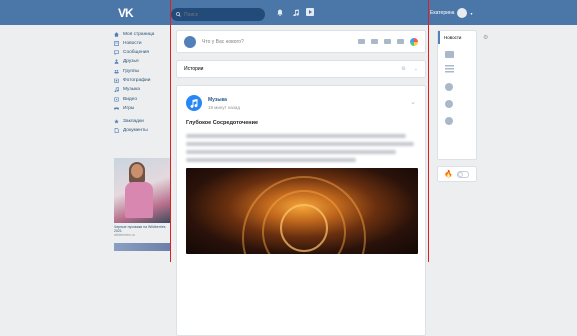 This screenshot has width=577, height=336. Describe the element at coordinates (280, 42) in the screenshot. I see `composer-placeholder: Что у Вас нового?` at that location.